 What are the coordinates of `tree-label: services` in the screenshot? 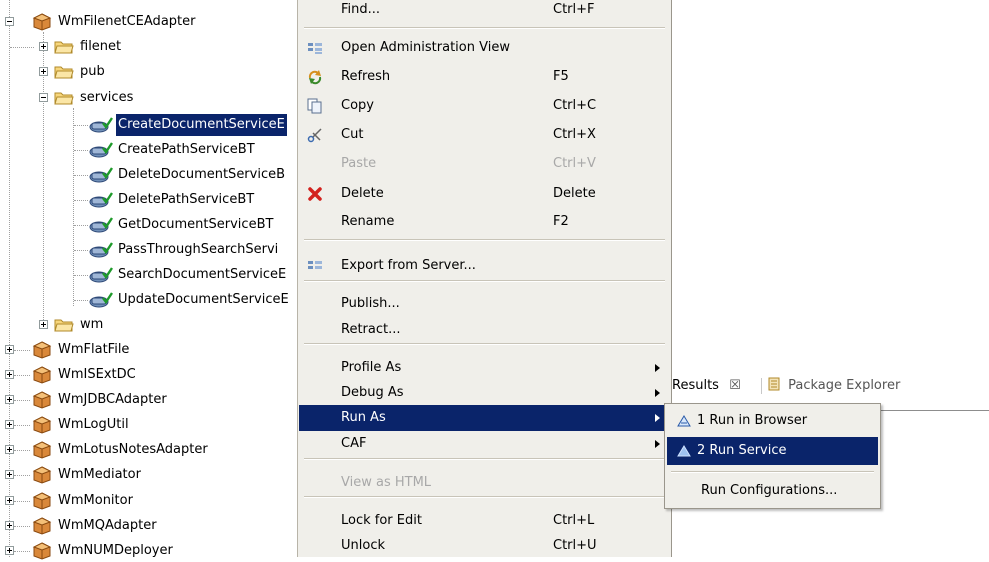 It's located at (107, 97).